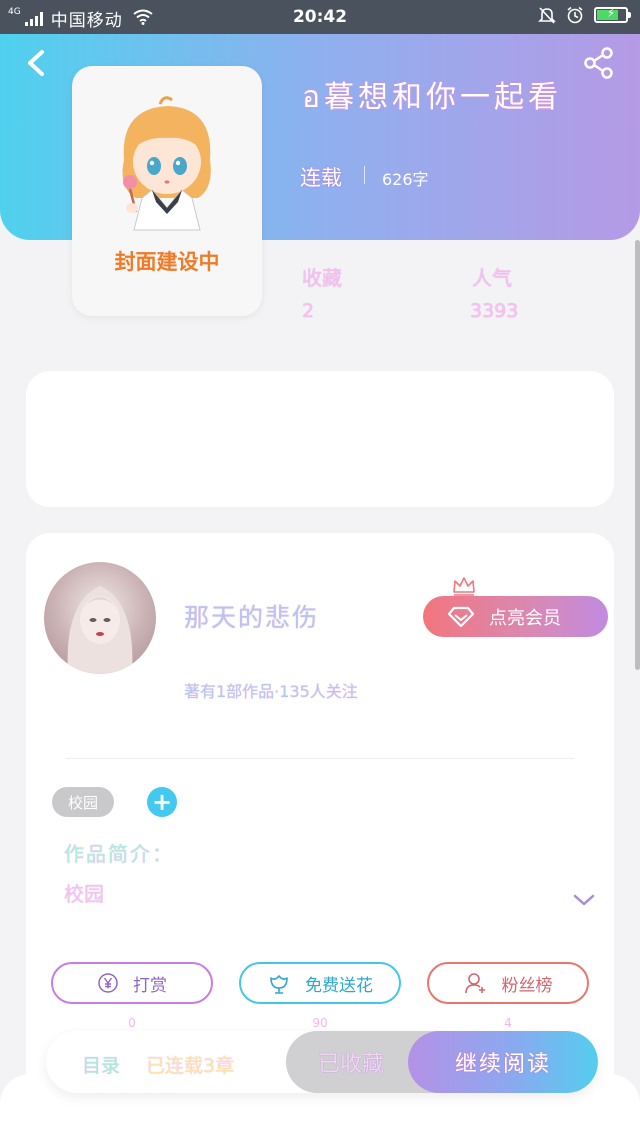 This screenshot has width=640, height=1138. I want to click on word-count: 626字, so click(405, 179).